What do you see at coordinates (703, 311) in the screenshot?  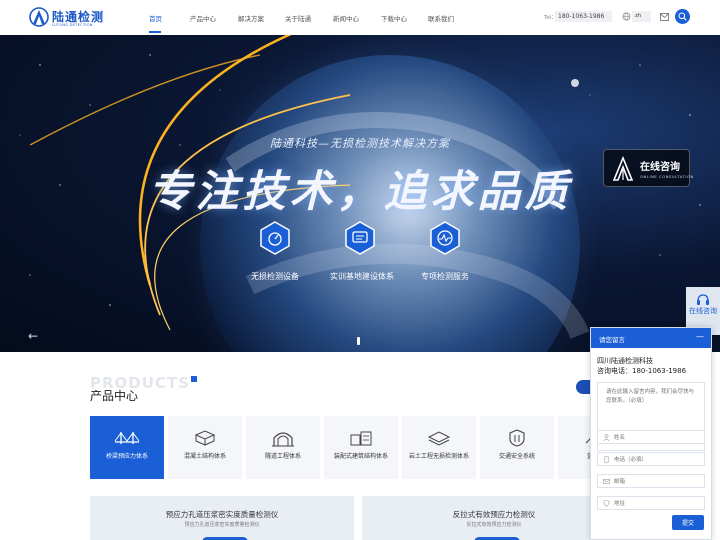 I see `side-consult-label: 在线咨询` at bounding box center [703, 311].